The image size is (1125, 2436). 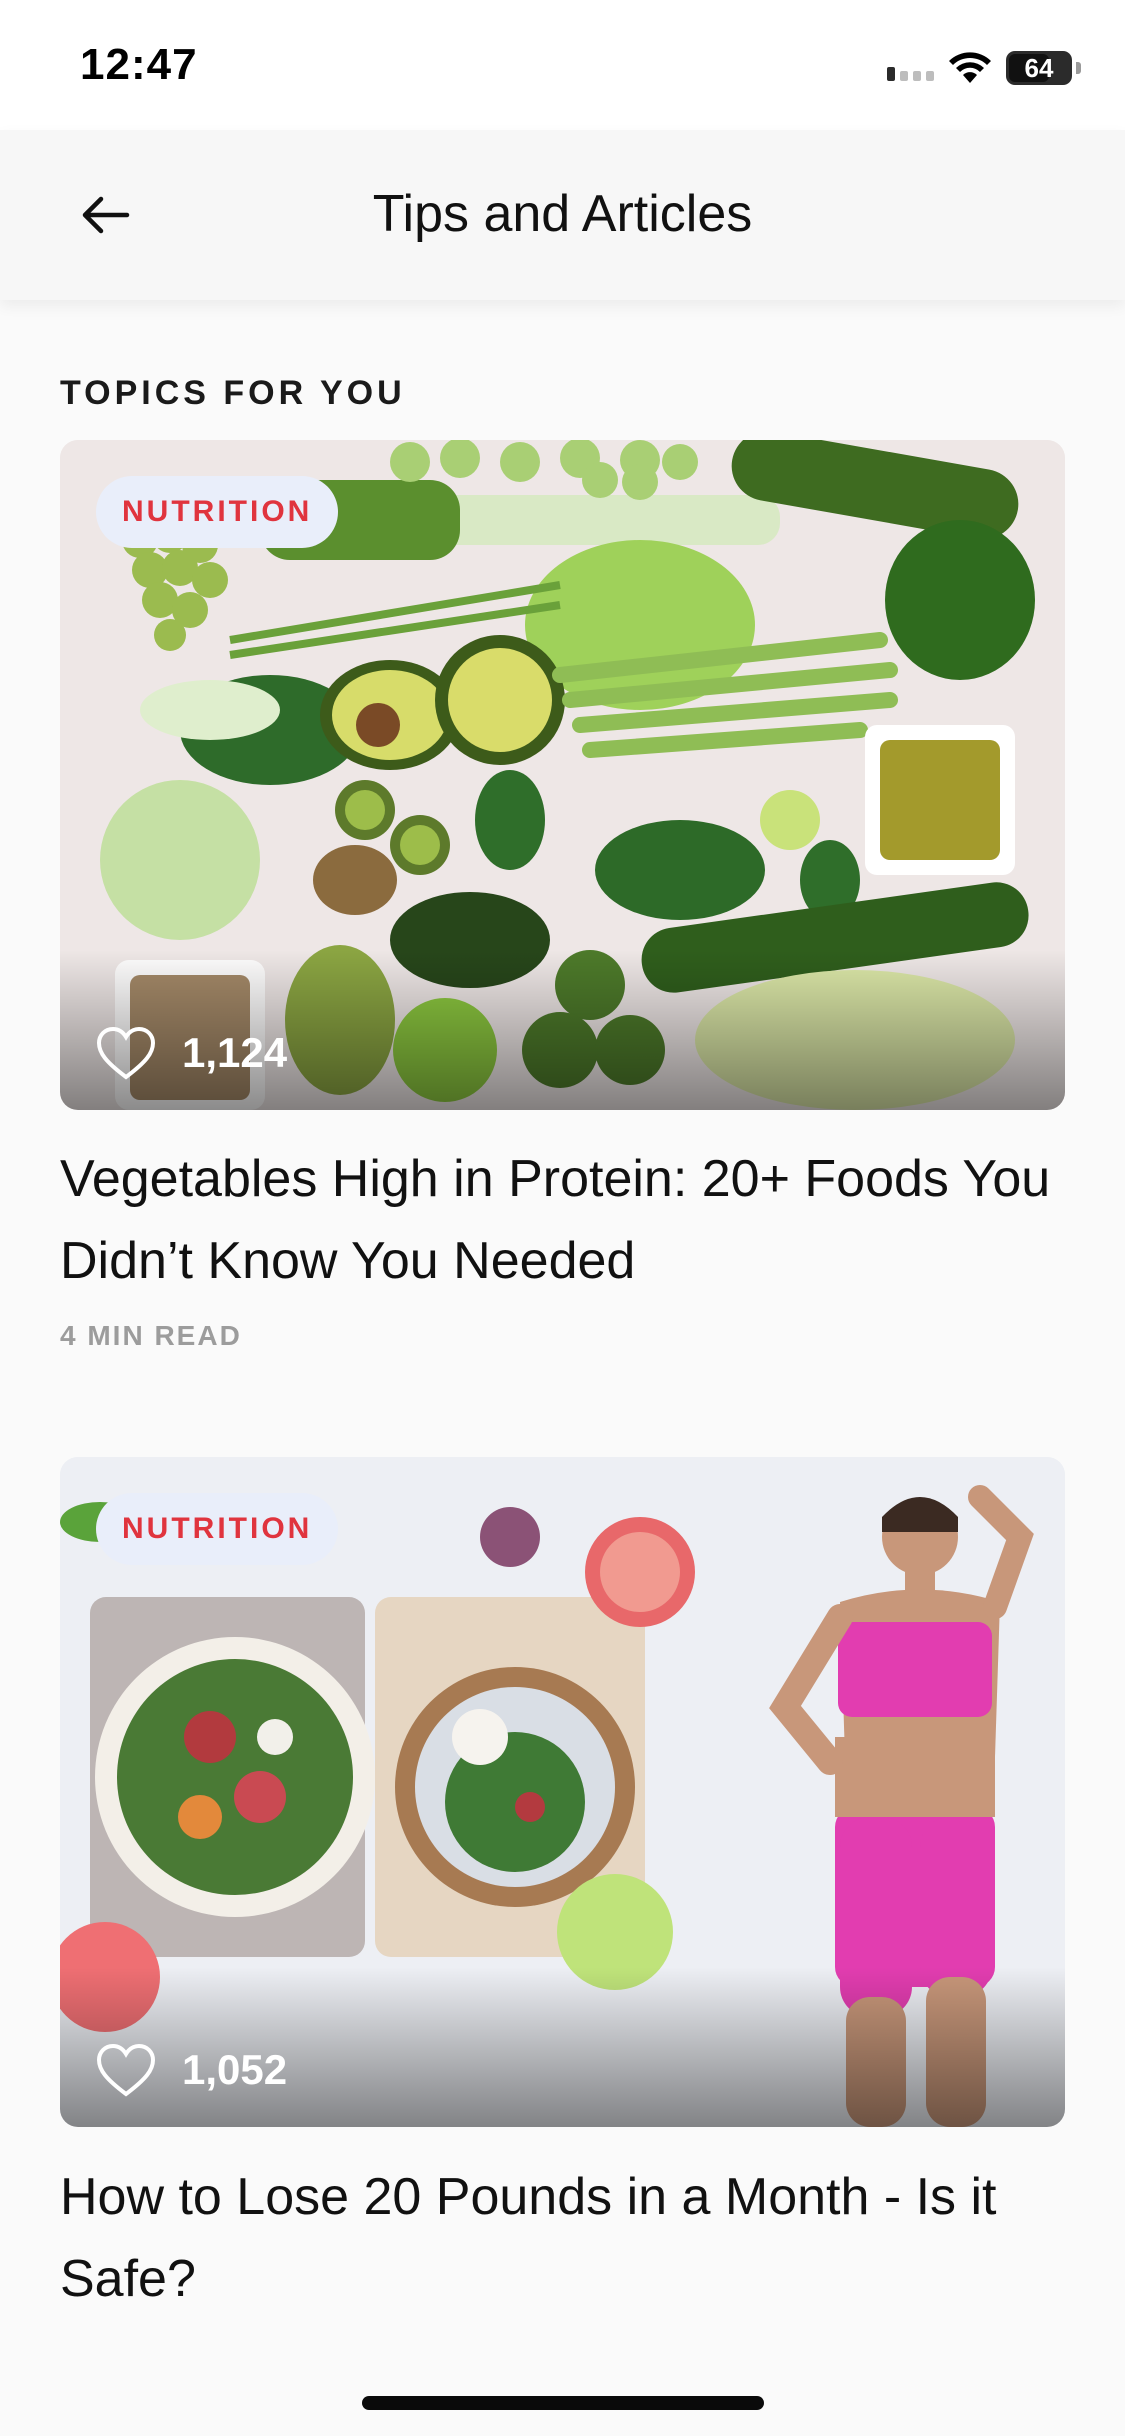 I want to click on status-bar: 12:47 64, so click(x=562, y=65).